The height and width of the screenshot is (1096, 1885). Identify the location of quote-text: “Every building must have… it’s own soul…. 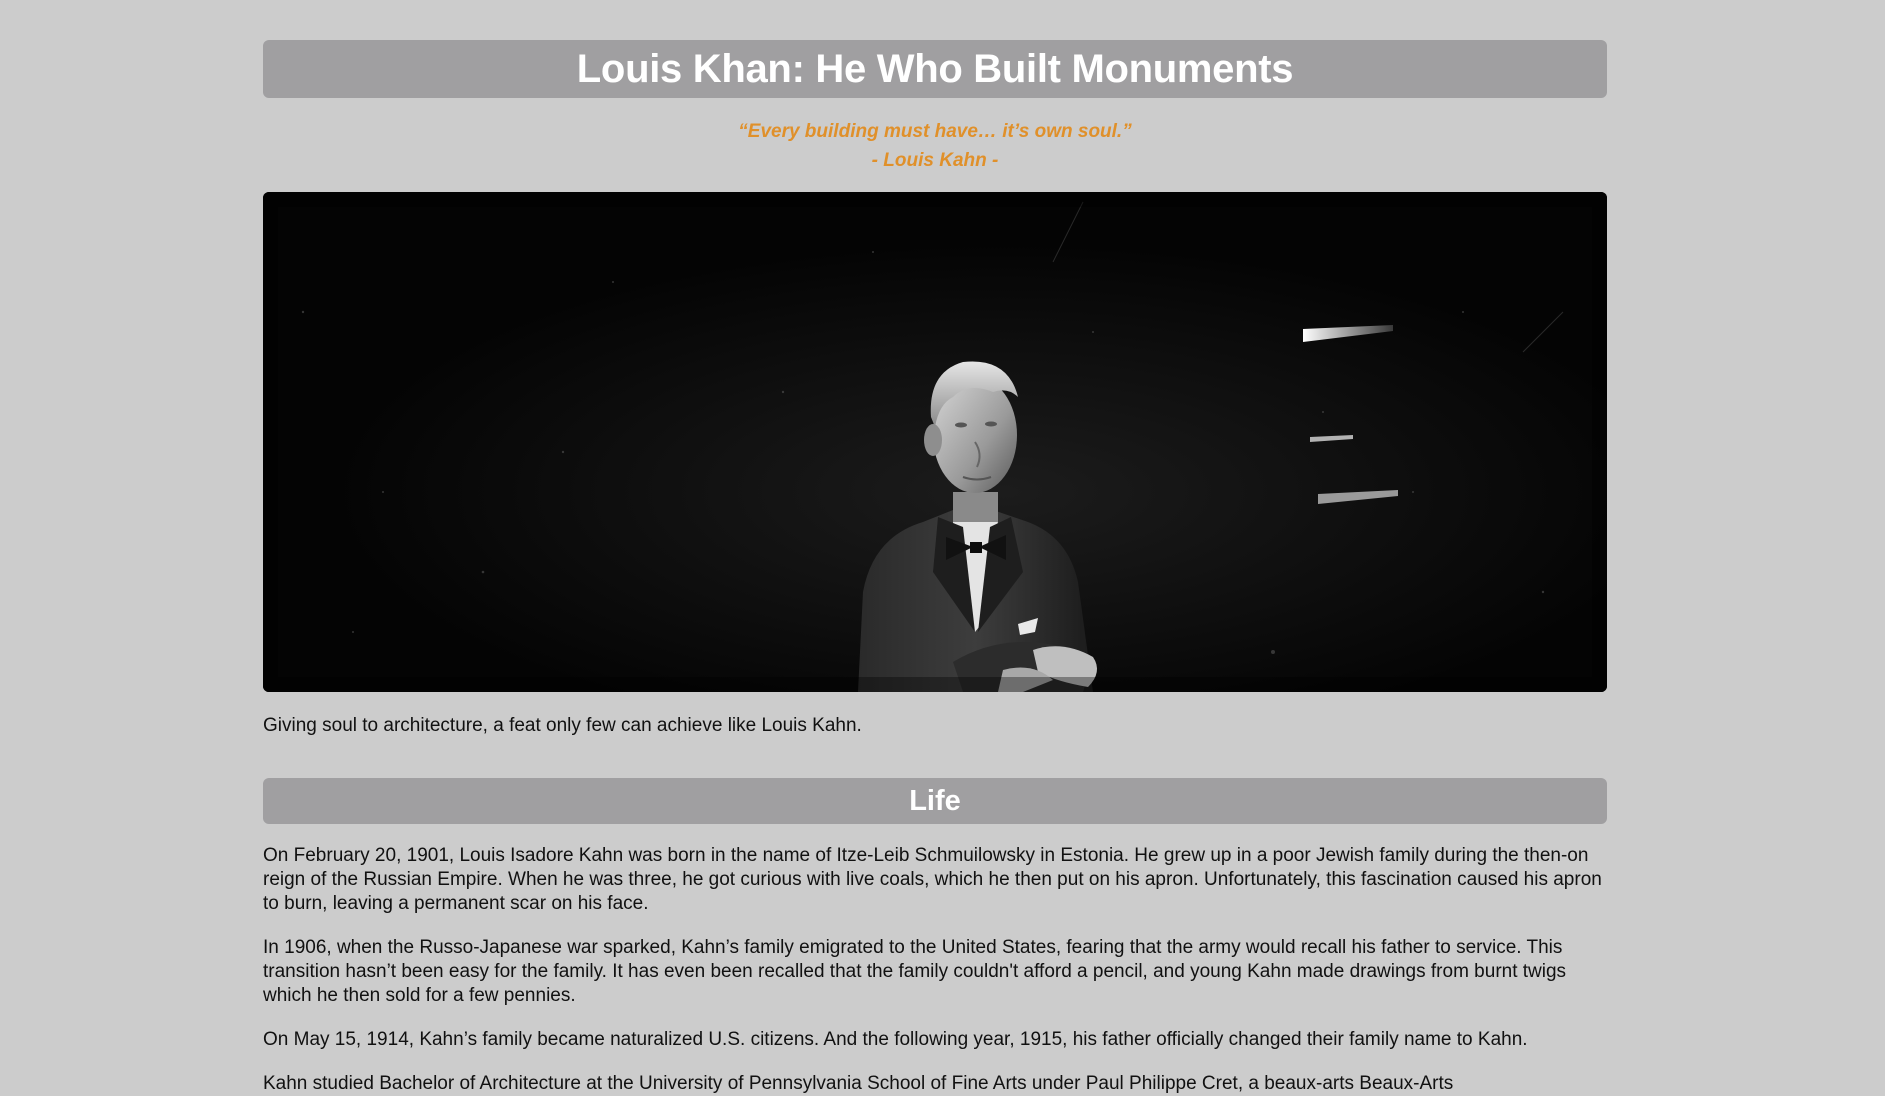
(935, 131).